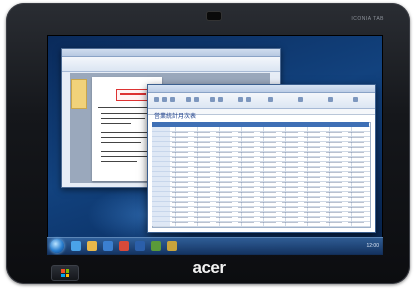 The image size is (418, 290). I want to click on brand-logo: acer, so click(209, 267).